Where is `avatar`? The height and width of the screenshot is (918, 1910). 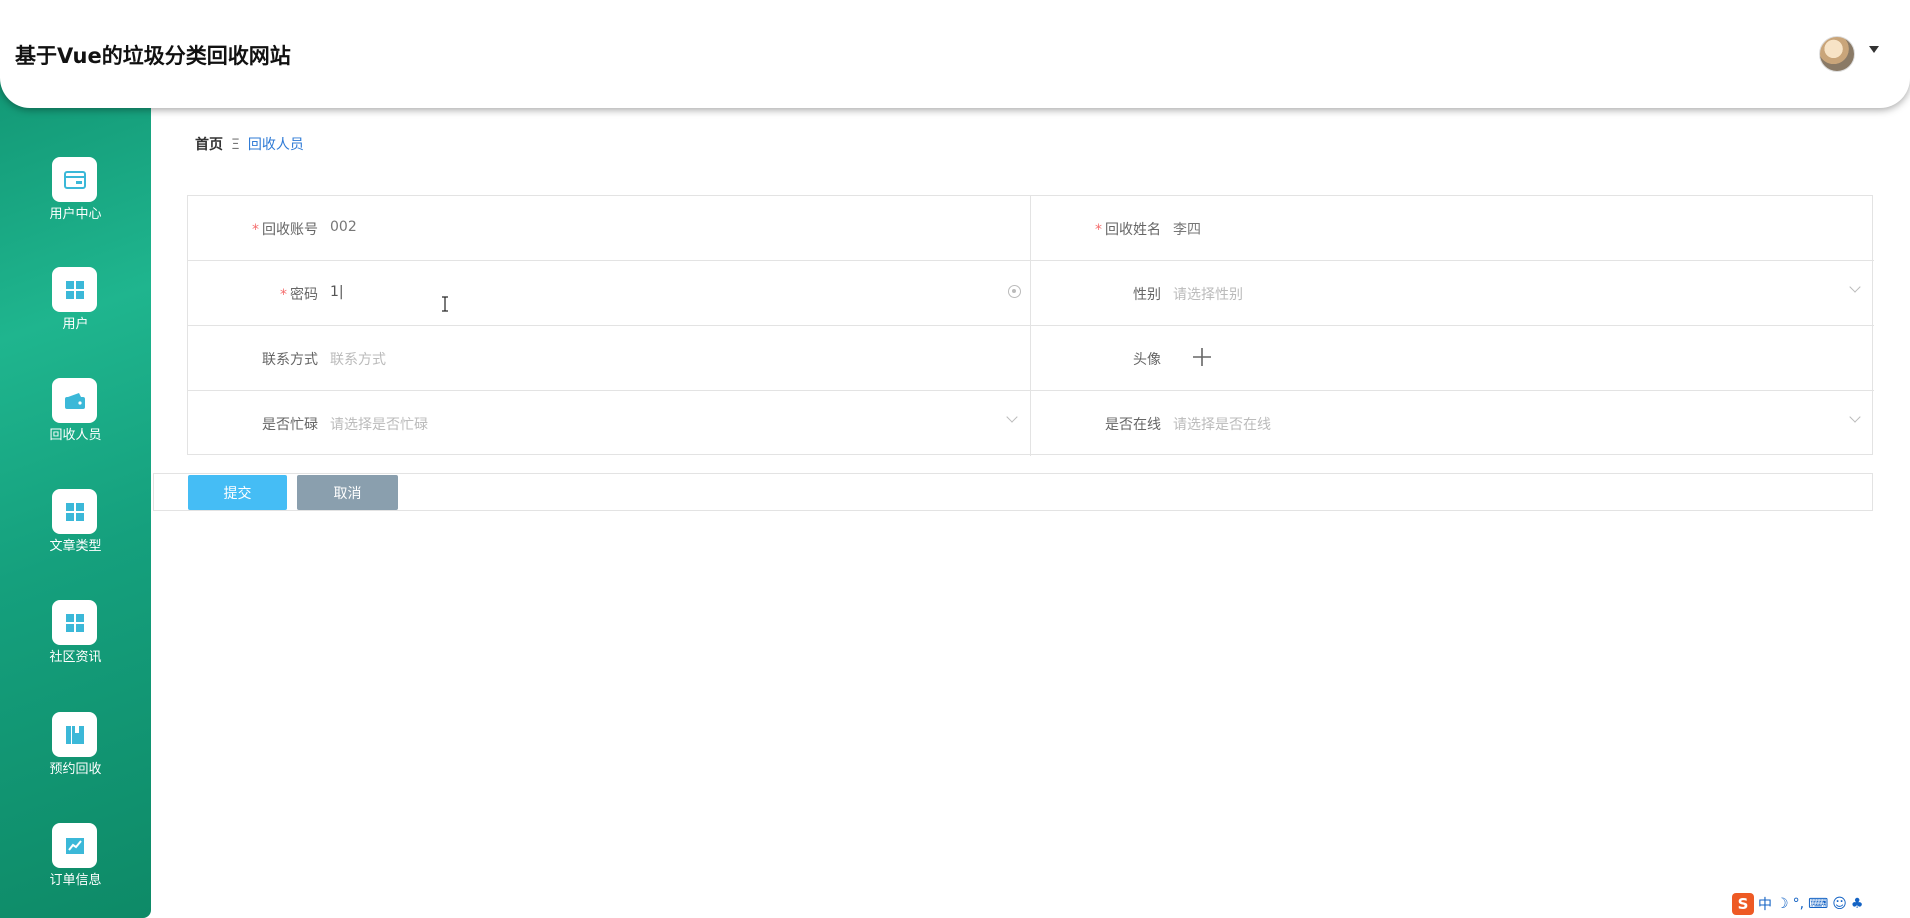 avatar is located at coordinates (1837, 54).